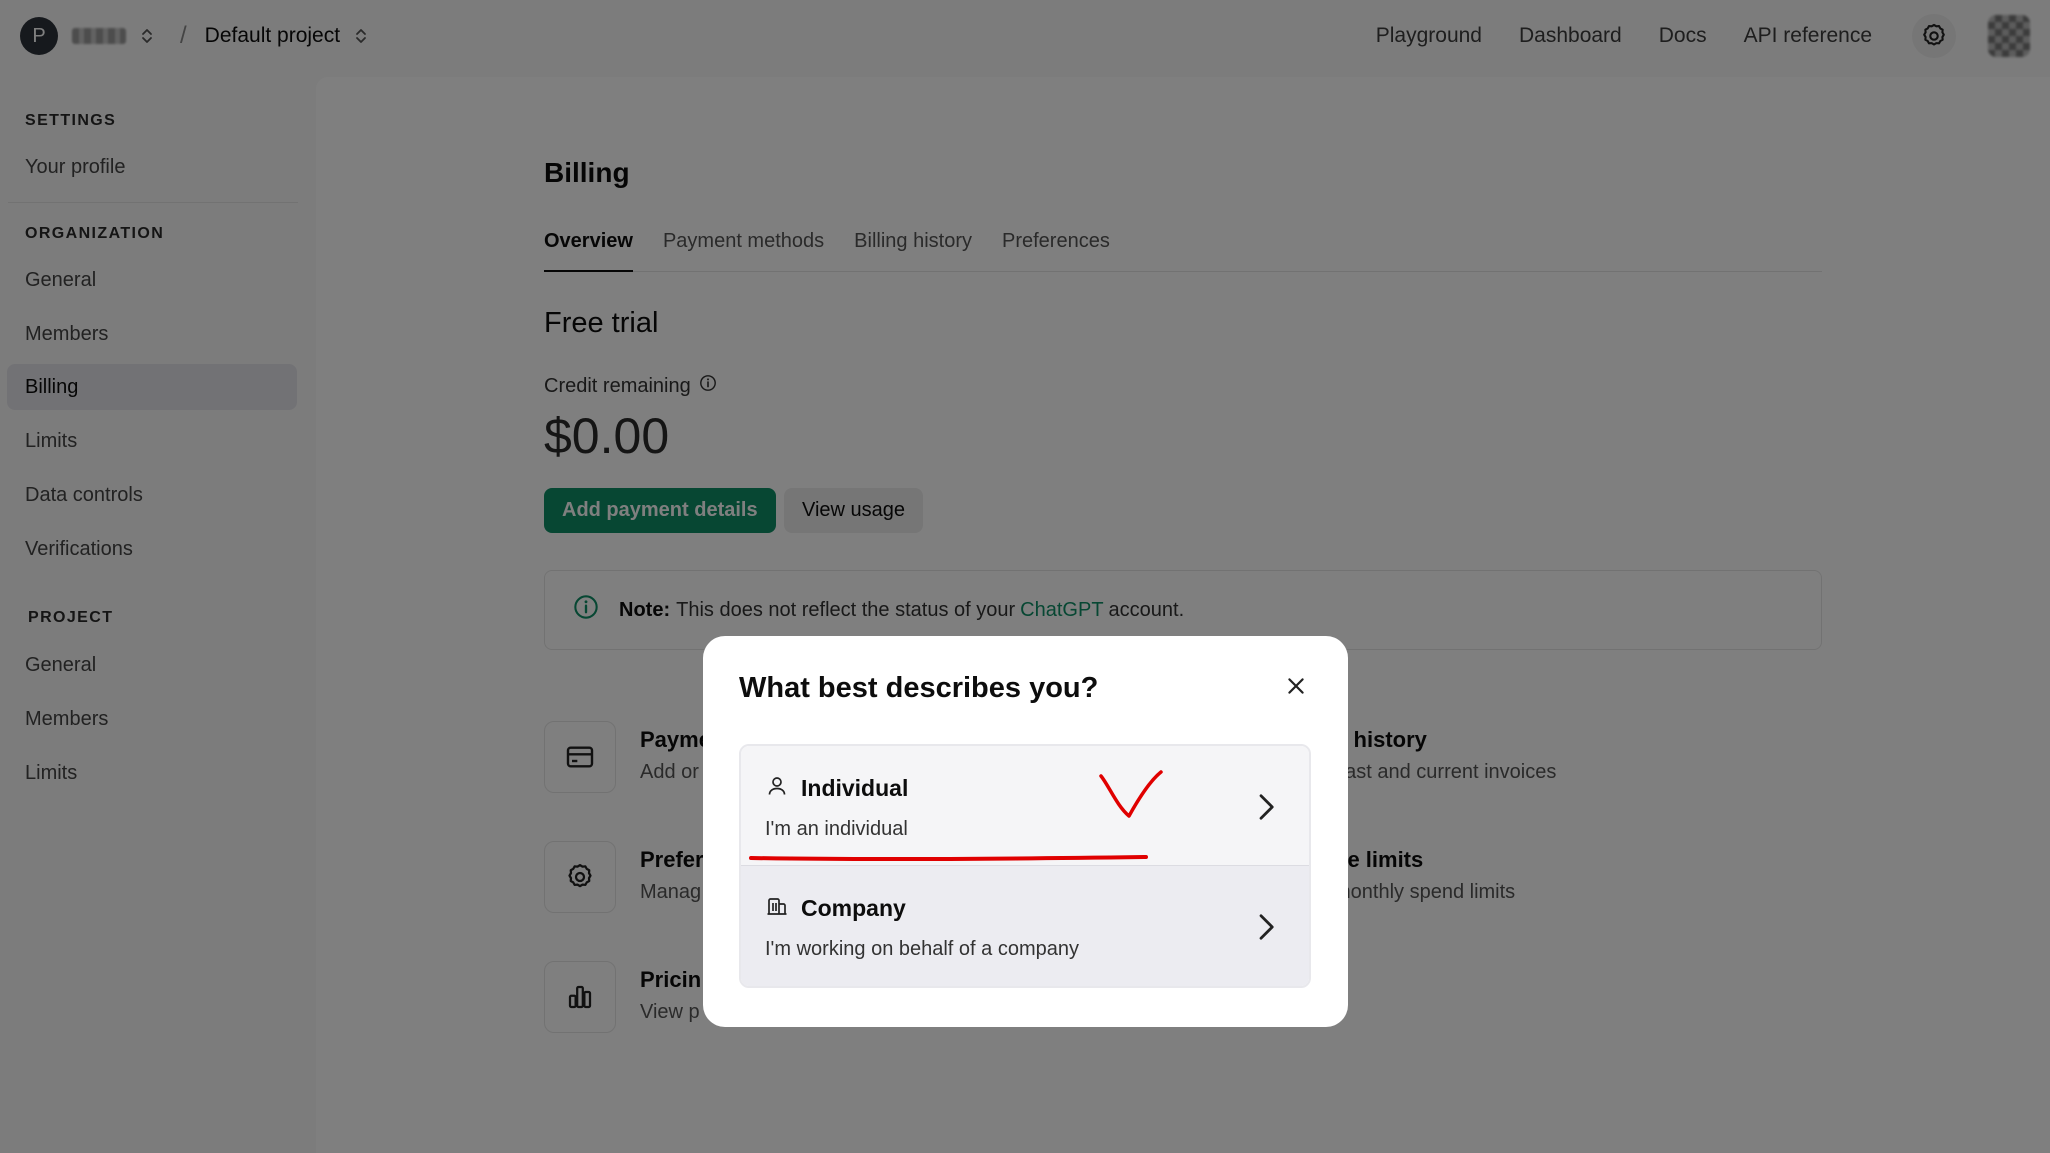  What do you see at coordinates (919, 688) in the screenshot?
I see `dialog-title: What best describes you?` at bounding box center [919, 688].